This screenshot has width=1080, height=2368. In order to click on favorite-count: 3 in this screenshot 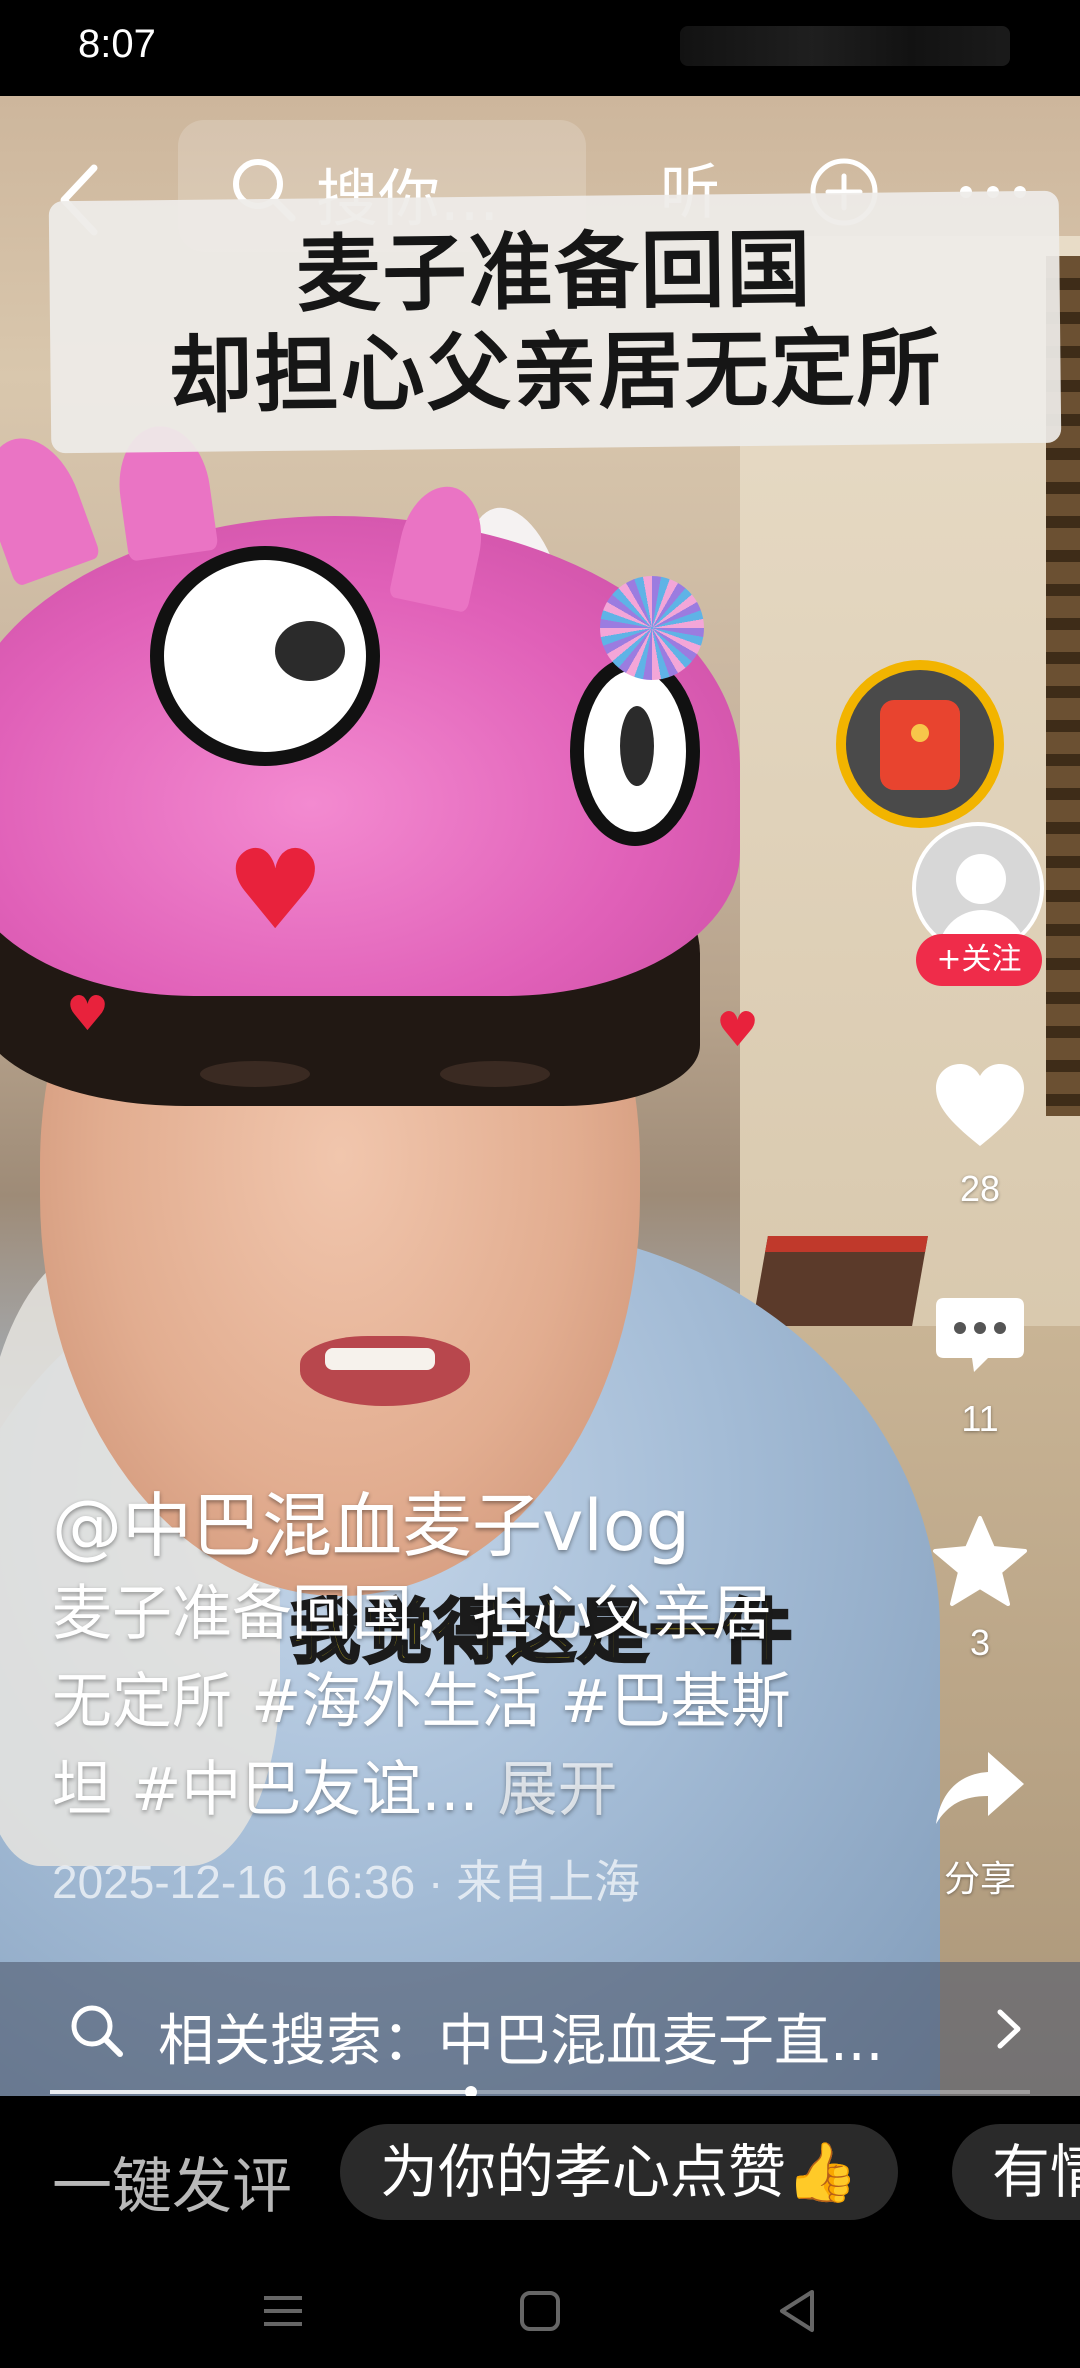, I will do `click(980, 1642)`.